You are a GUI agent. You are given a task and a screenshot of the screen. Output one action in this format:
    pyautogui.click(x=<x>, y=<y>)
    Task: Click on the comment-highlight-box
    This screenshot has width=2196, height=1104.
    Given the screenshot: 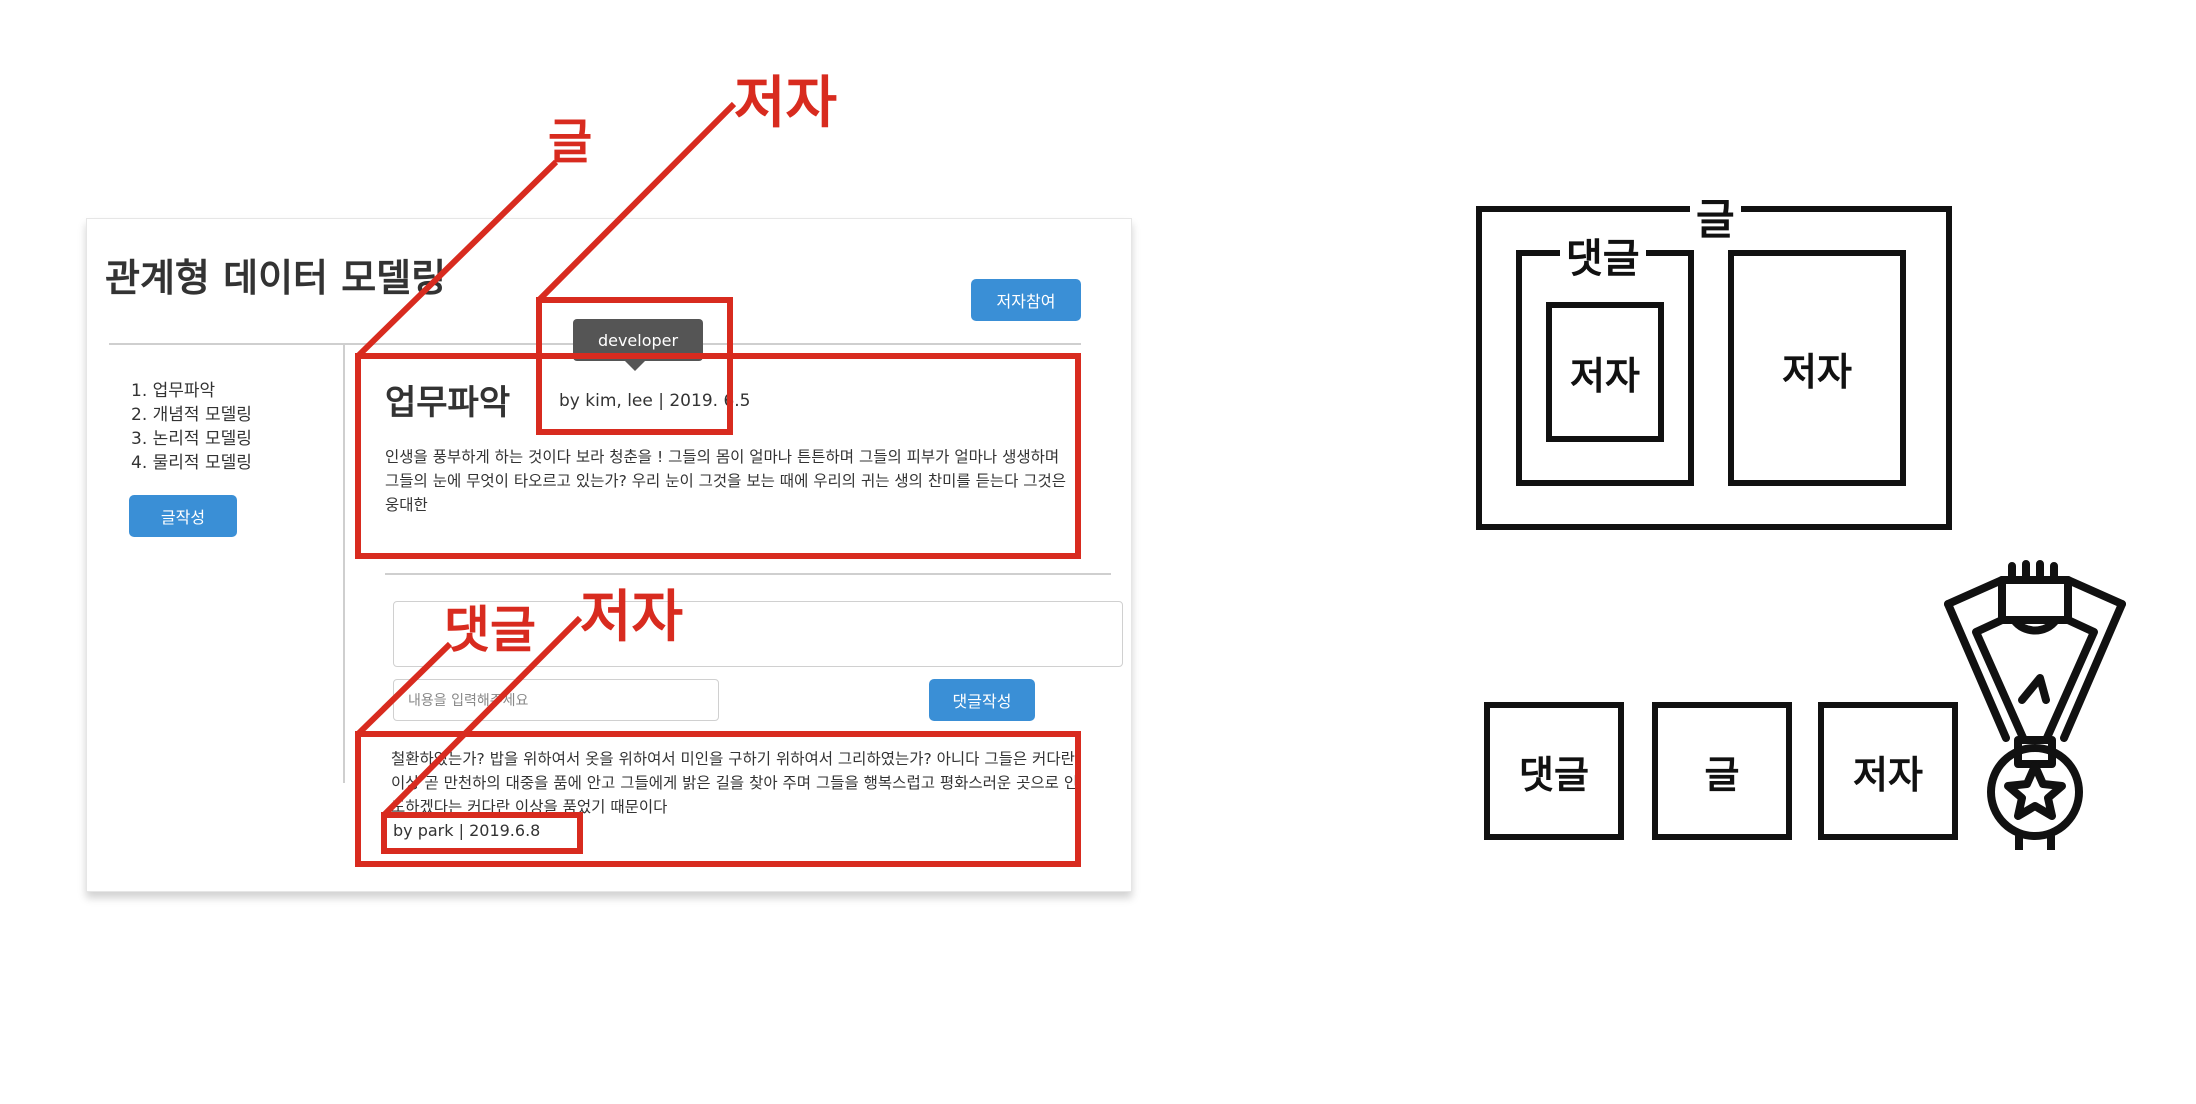 What is the action you would take?
    pyautogui.click(x=718, y=799)
    